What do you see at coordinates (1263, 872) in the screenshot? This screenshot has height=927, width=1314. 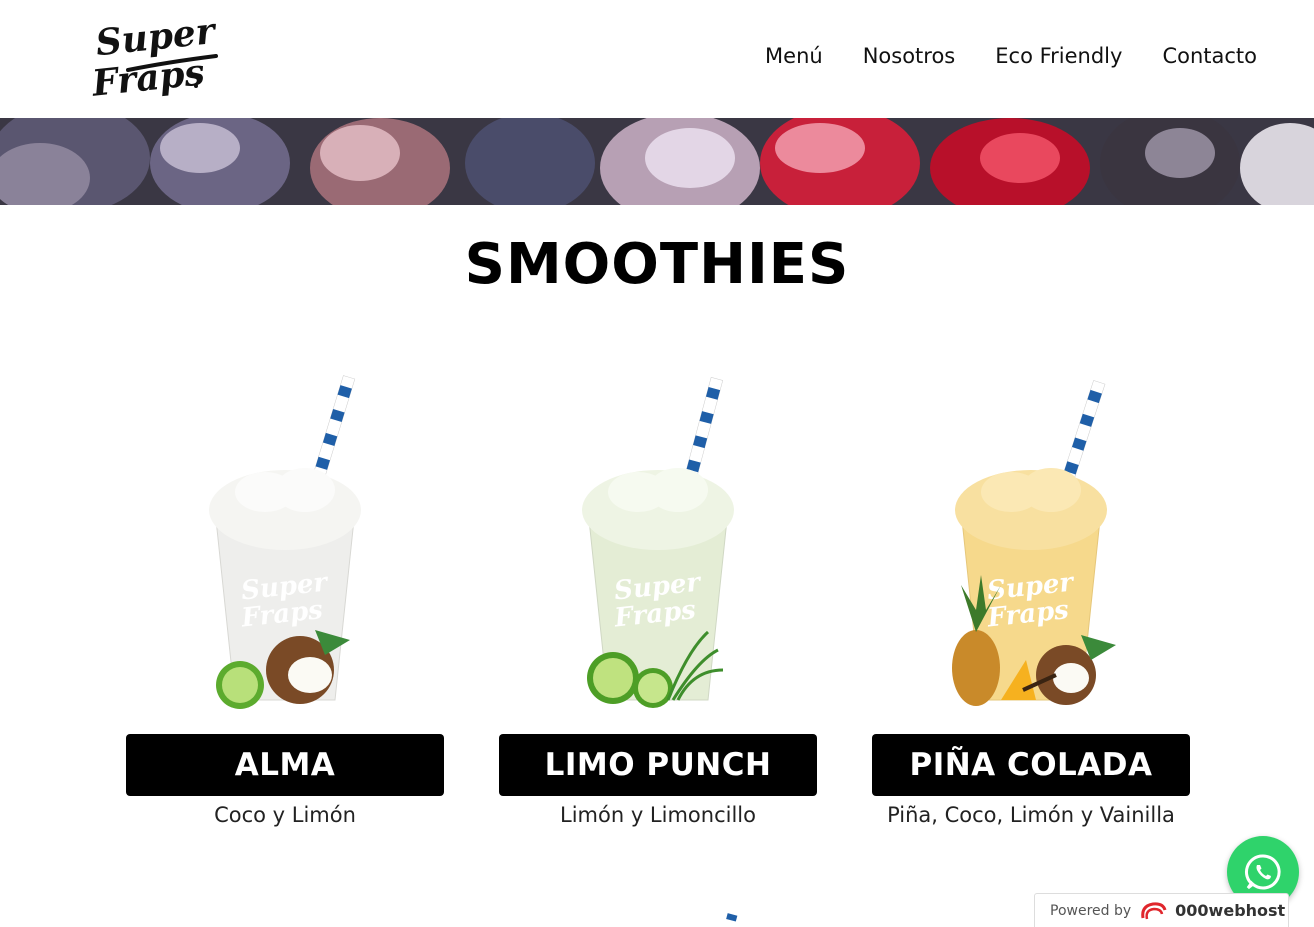 I see `whatsapp-icon` at bounding box center [1263, 872].